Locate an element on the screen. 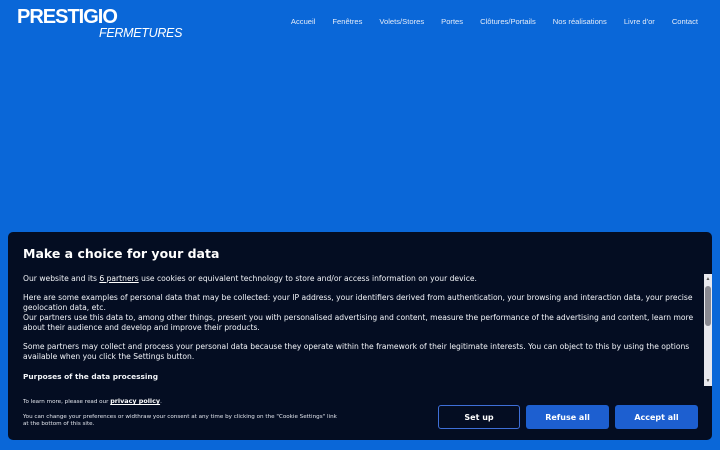  logo-bottom-text: FERMETURES is located at coordinates (141, 33).